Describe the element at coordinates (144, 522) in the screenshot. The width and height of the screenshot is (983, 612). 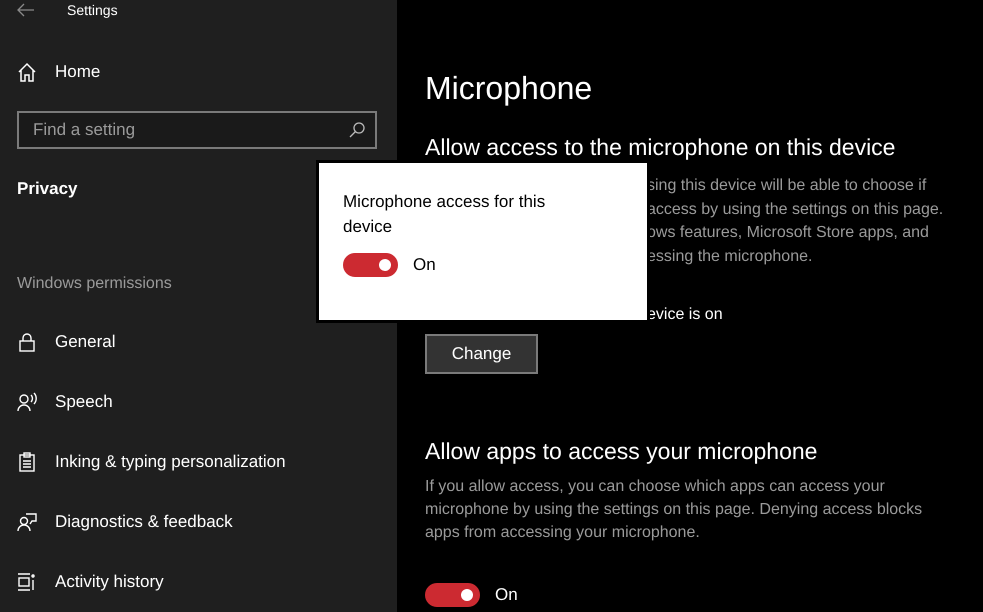
I see `sidebar-item: Diagnostics & feedback` at that location.